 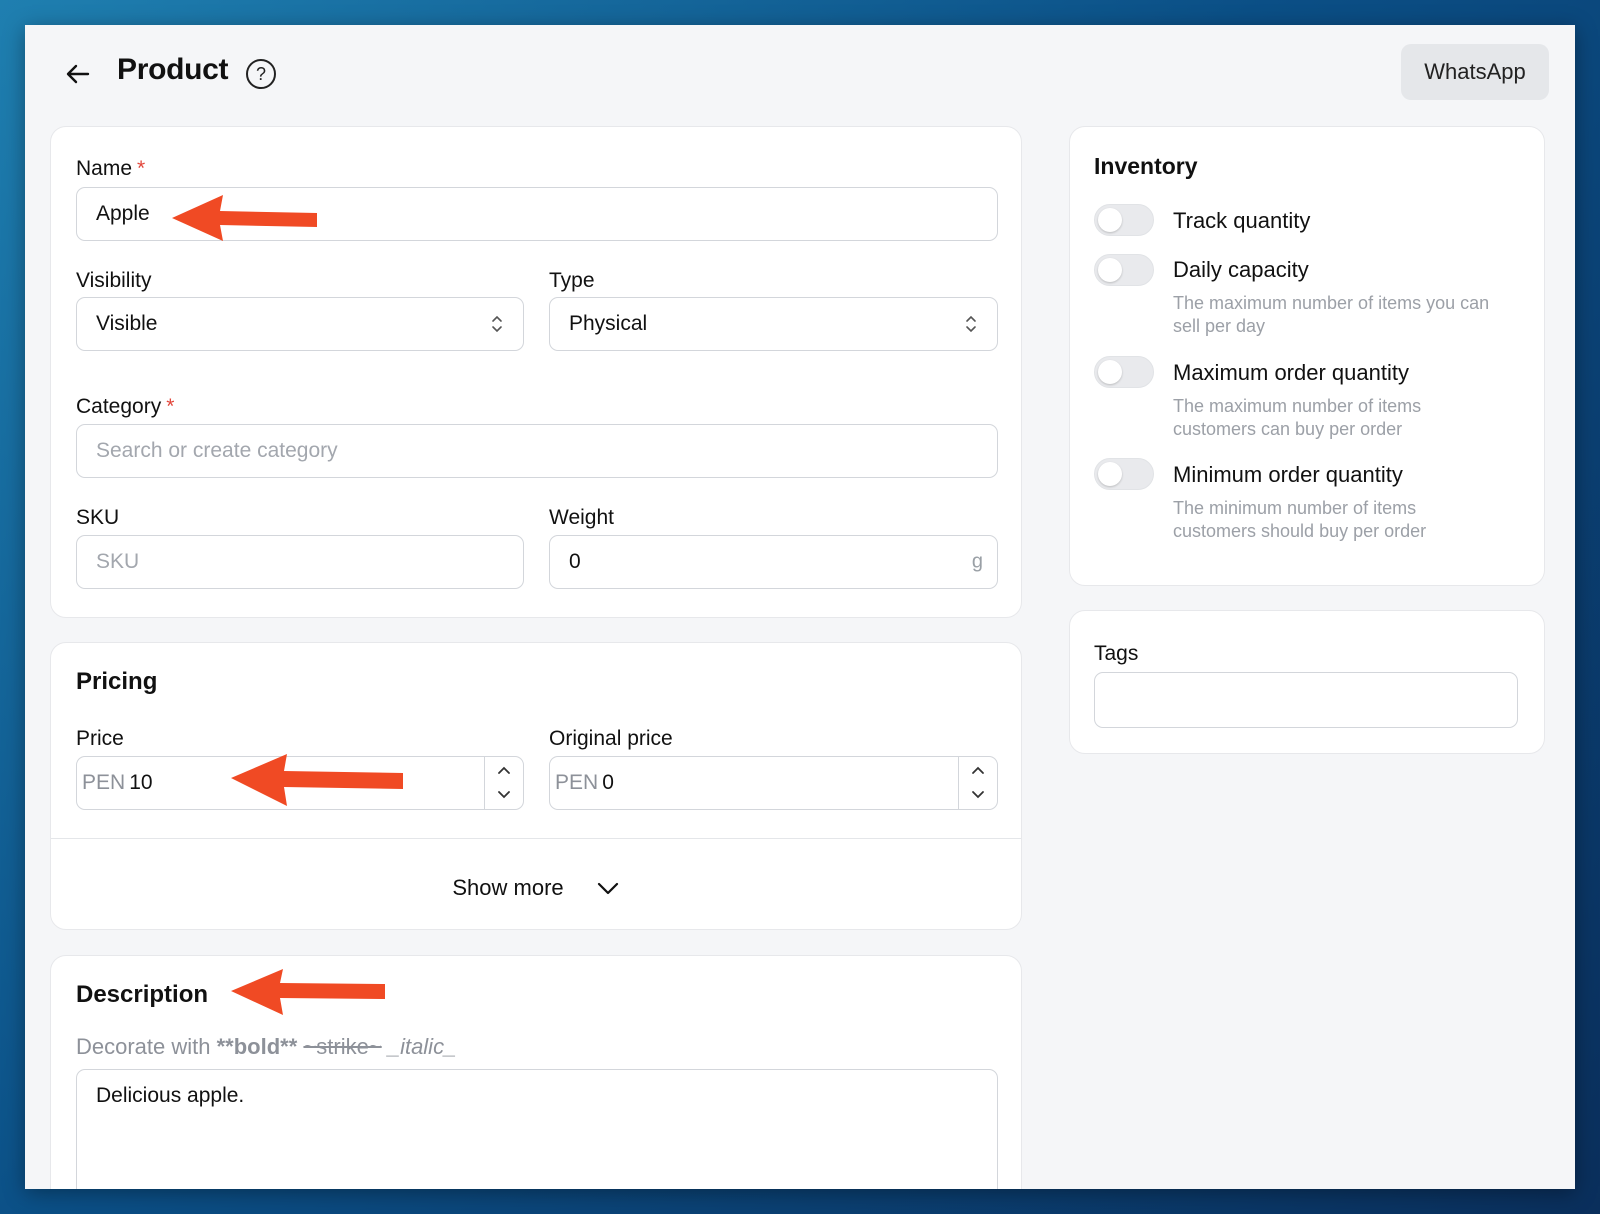 I want to click on track-quantity-label: Track quantity, so click(x=1242, y=220).